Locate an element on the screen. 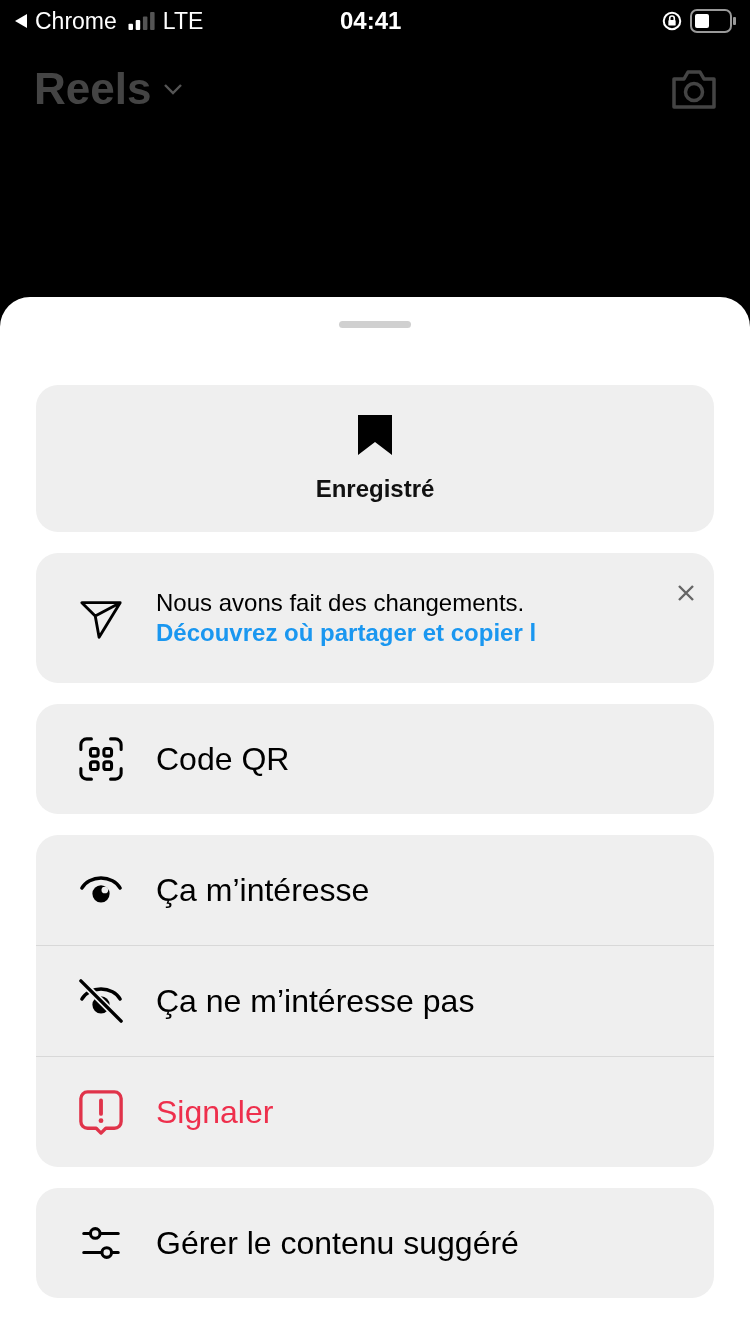 Image resolution: width=750 pixels, height=1334 pixels. signal-icon is located at coordinates (141, 21).